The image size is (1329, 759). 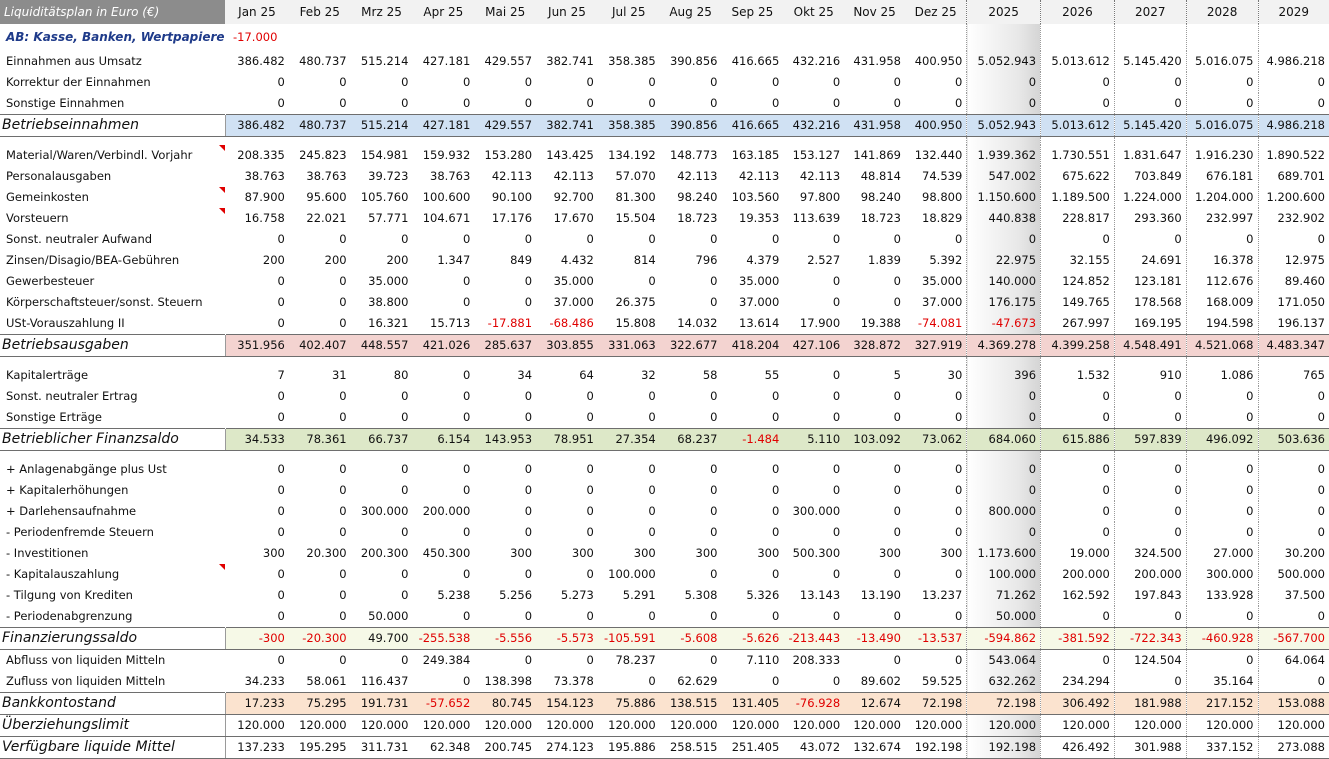 What do you see at coordinates (753, 176) in the screenshot?
I see `value-cell: 42.113` at bounding box center [753, 176].